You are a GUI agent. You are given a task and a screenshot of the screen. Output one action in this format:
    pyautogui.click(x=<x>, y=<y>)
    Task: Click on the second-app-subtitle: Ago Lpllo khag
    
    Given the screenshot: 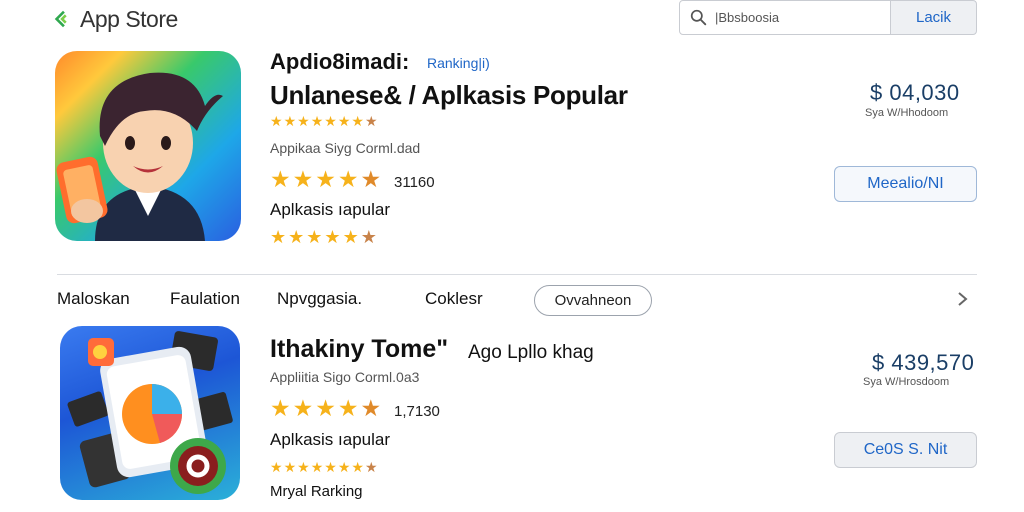 What is the action you would take?
    pyautogui.click(x=531, y=352)
    